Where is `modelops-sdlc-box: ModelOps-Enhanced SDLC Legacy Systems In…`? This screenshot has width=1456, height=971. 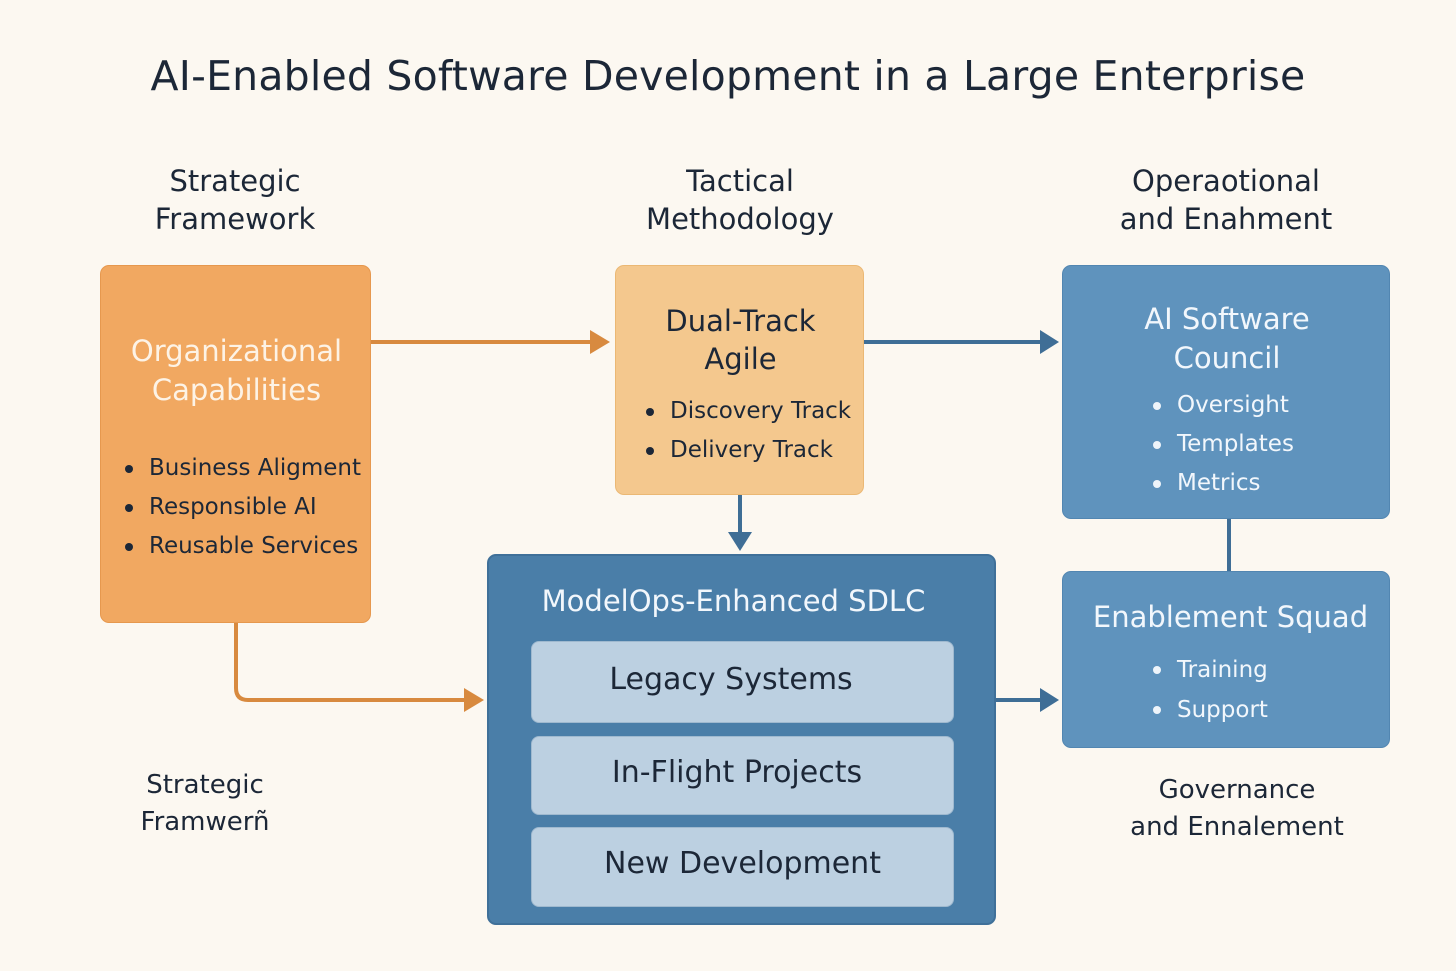
modelops-sdlc-box: ModelOps-Enhanced SDLC Legacy Systems In… is located at coordinates (741, 739).